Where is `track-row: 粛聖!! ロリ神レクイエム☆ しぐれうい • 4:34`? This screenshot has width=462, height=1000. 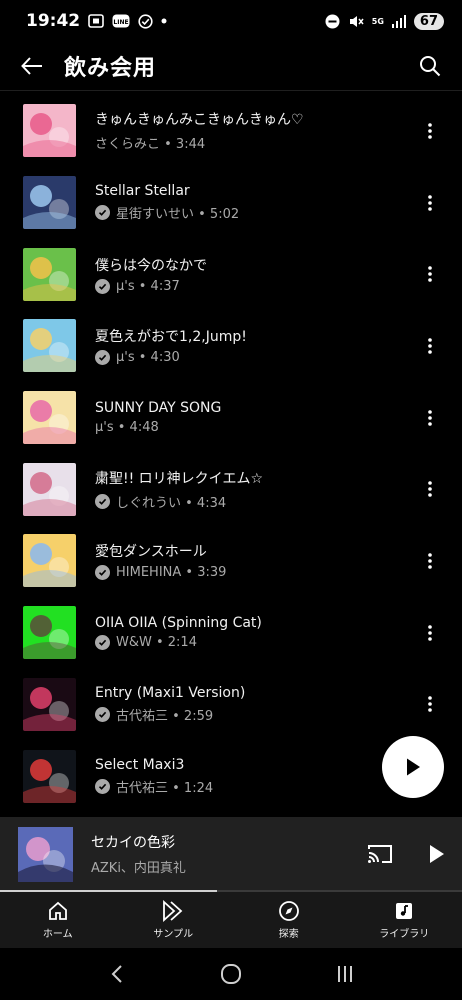 track-row: 粛聖!! ロリ神レクイエム☆ しぐれうい • 4:34 is located at coordinates (231, 489).